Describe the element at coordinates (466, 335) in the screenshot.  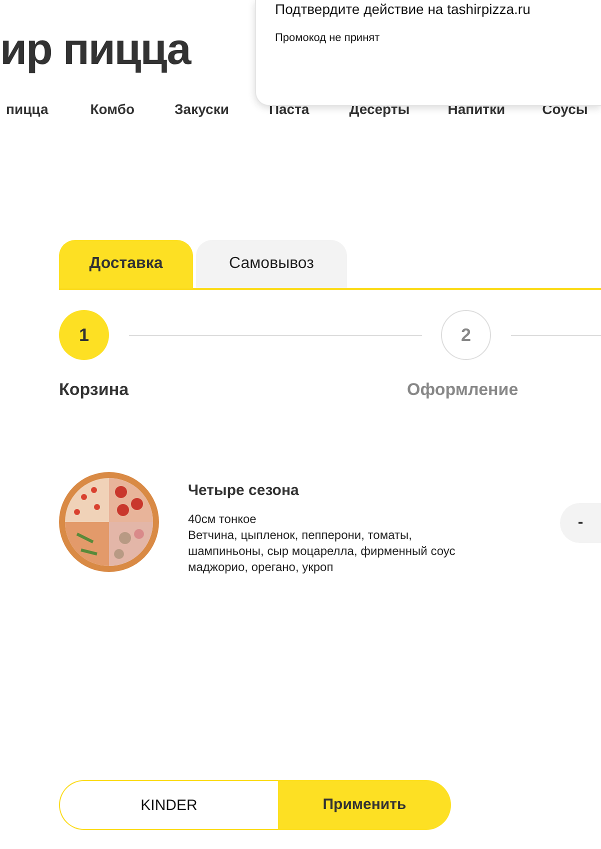
I see `step-number: 2` at that location.